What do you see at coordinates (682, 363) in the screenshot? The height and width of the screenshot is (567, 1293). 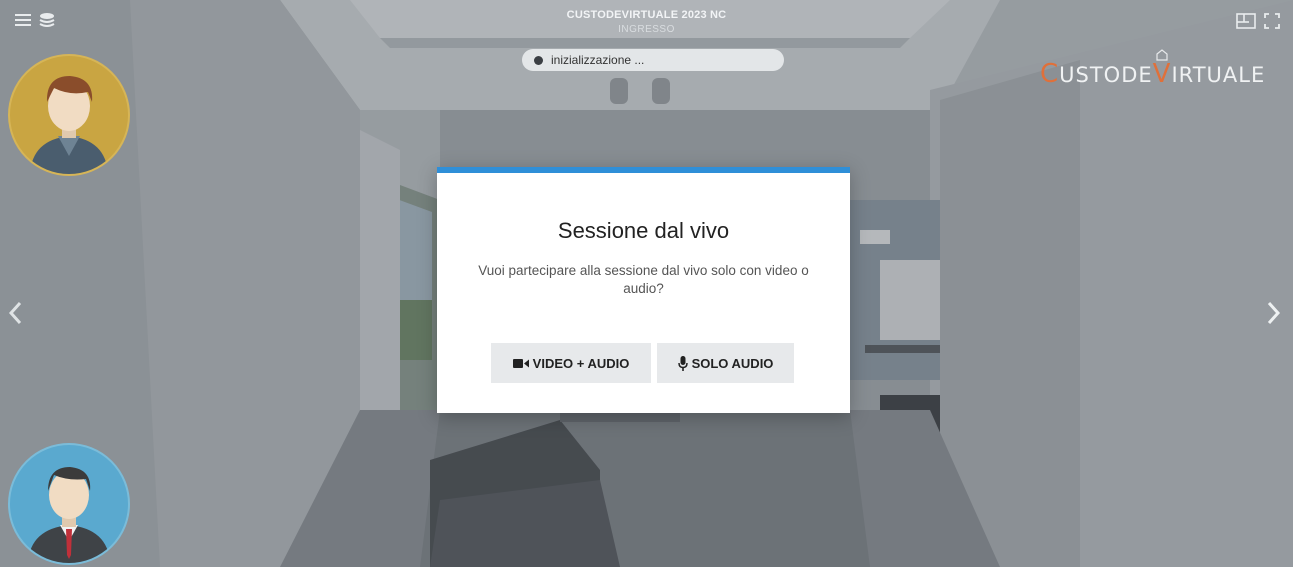 I see `microphone-icon` at bounding box center [682, 363].